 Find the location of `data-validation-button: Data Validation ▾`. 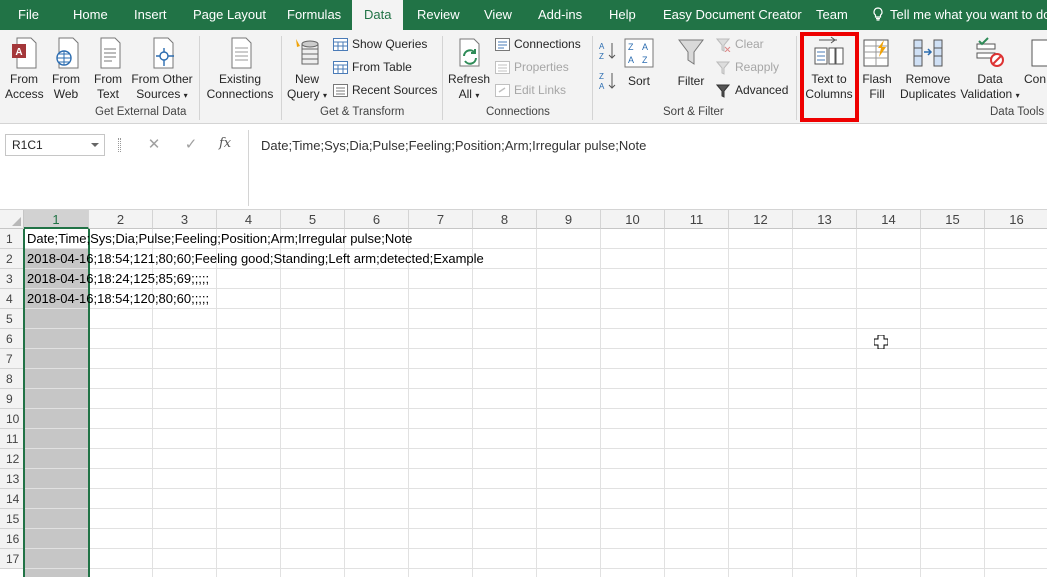

data-validation-button: Data Validation ▾ is located at coordinates (990, 69).